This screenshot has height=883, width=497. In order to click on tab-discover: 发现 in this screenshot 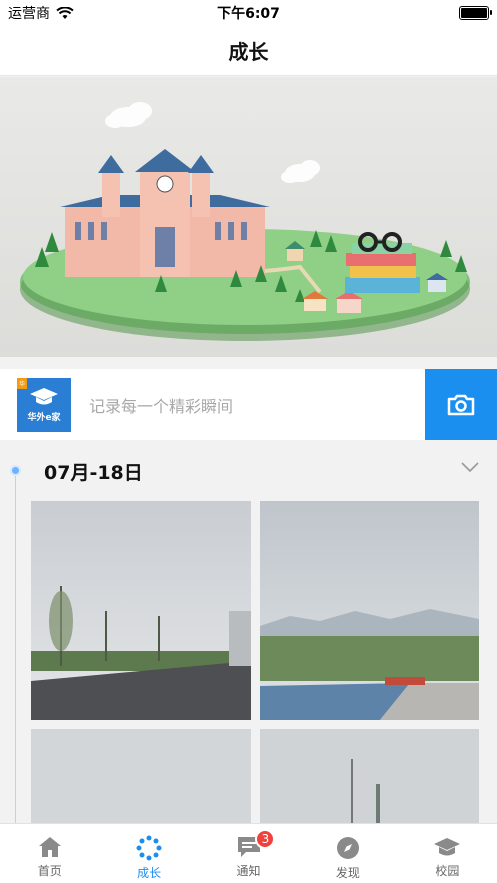, I will do `click(347, 853)`.